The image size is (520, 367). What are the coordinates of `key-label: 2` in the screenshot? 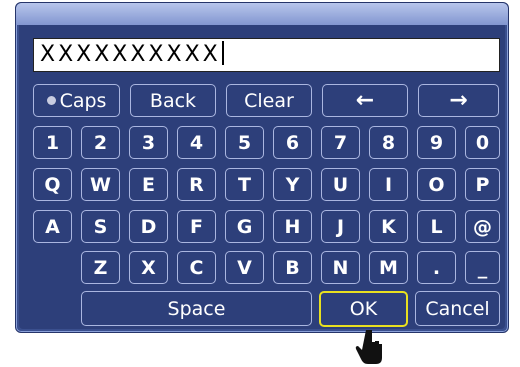 It's located at (100, 142).